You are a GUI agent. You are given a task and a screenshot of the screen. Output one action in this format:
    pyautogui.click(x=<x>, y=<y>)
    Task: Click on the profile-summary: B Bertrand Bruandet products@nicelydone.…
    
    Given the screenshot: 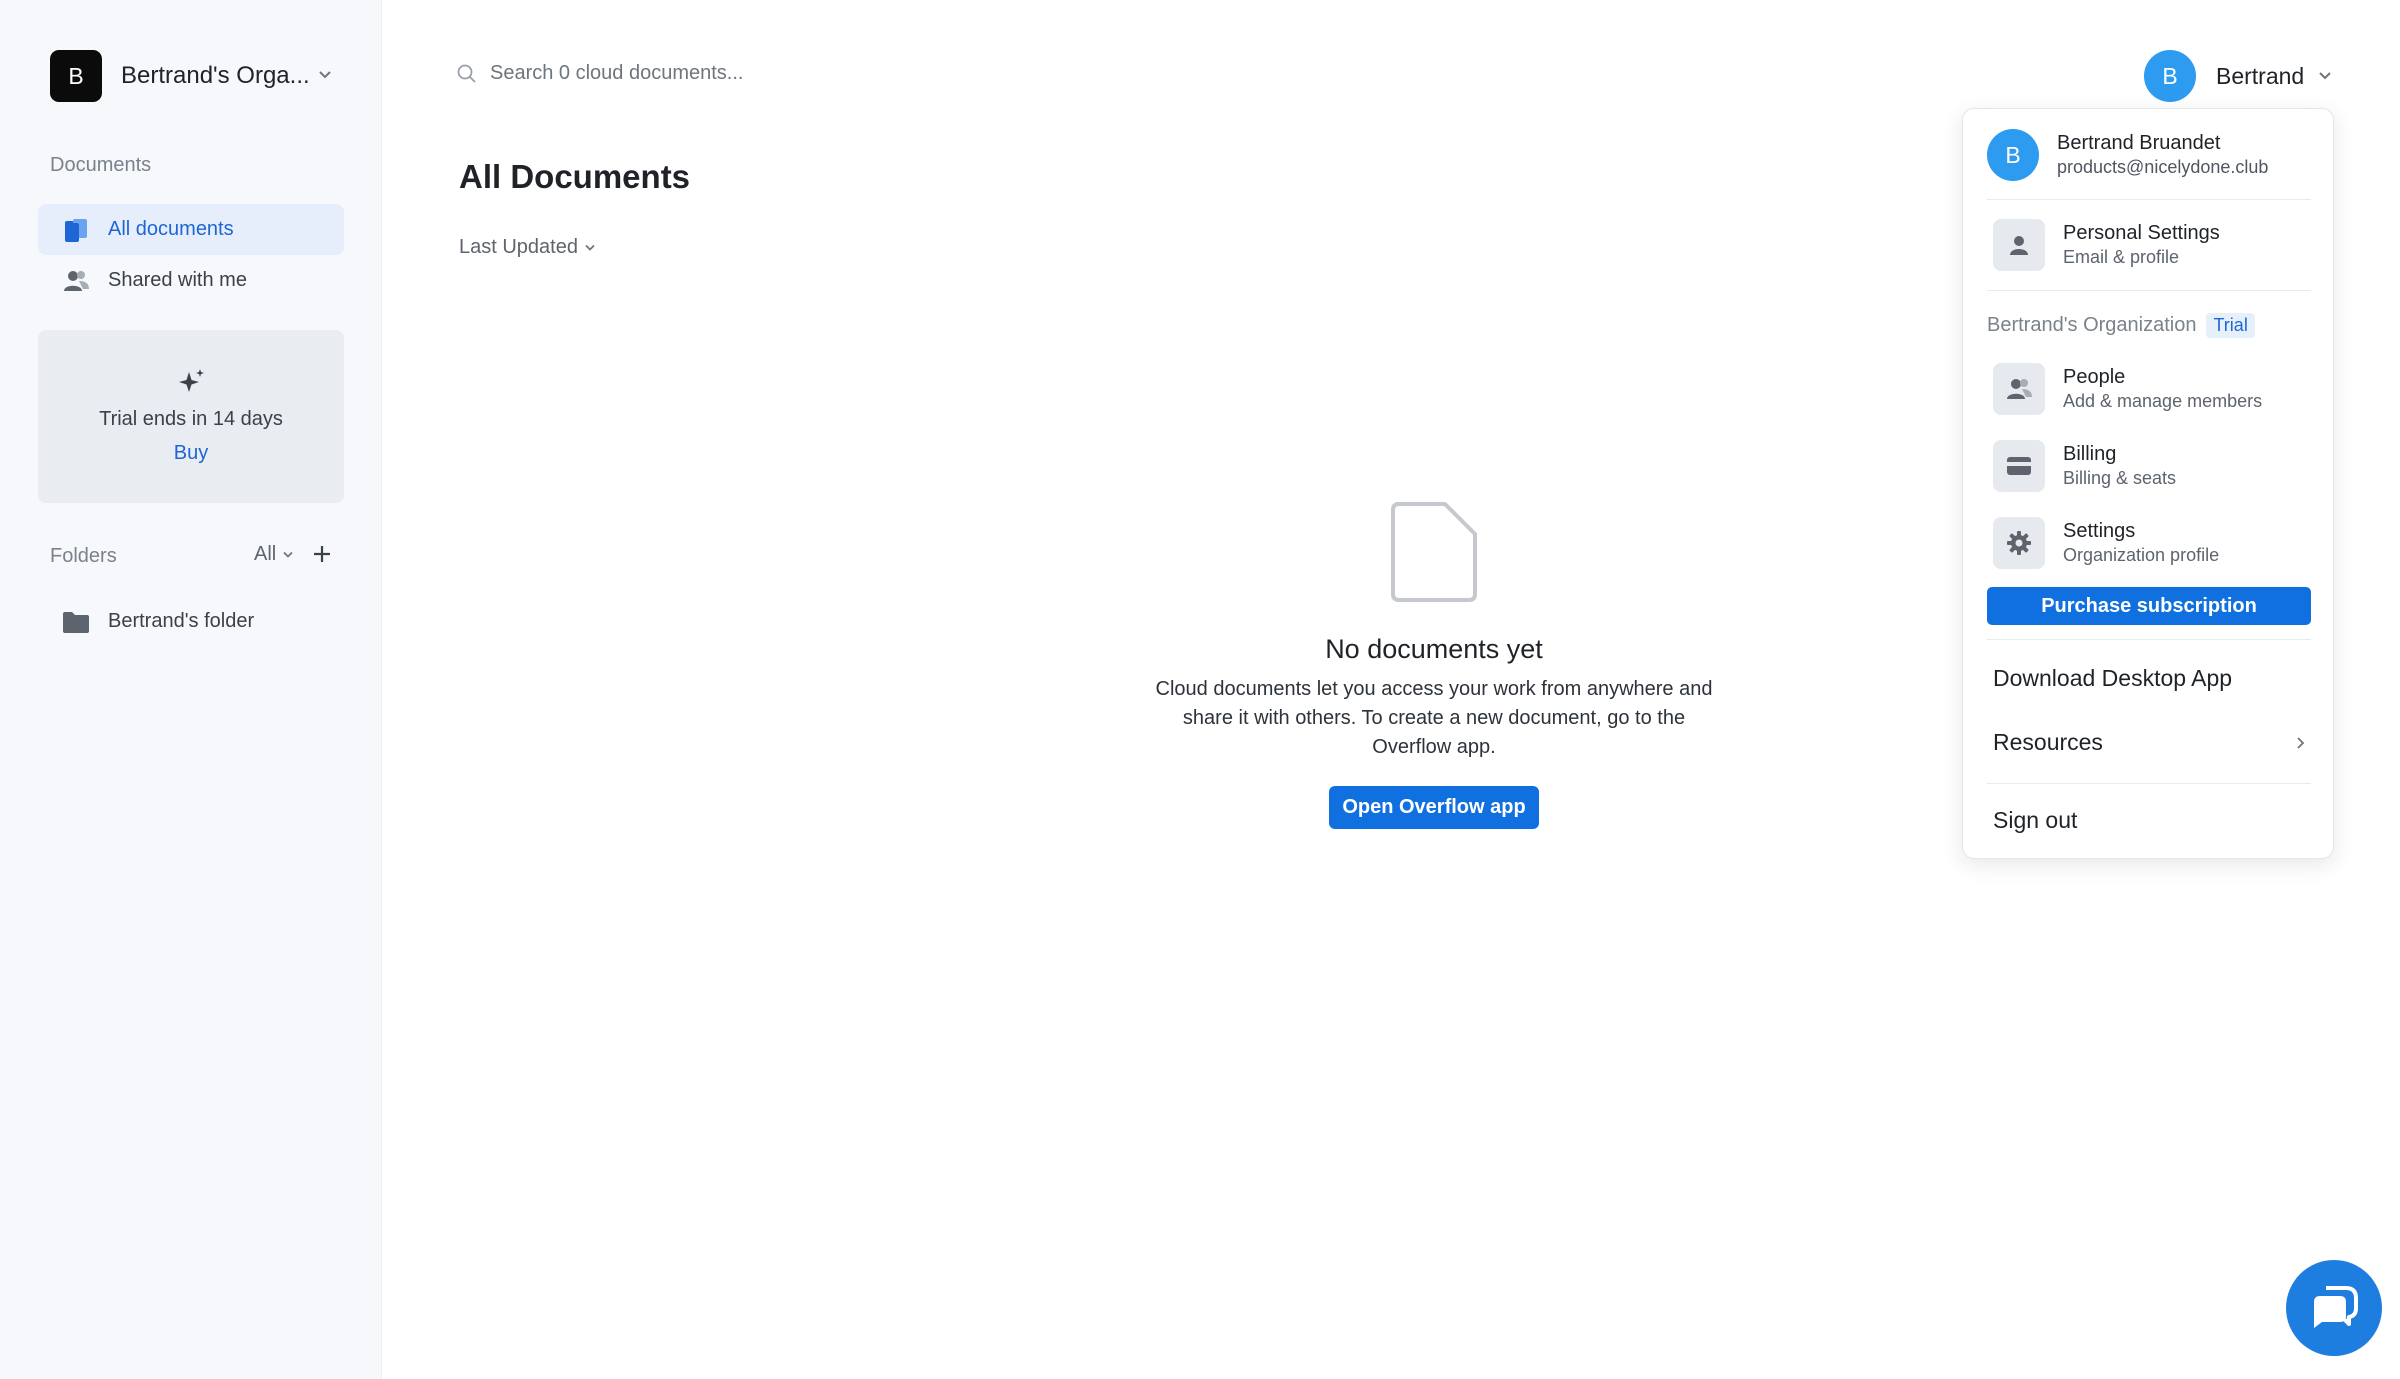 What is the action you would take?
    pyautogui.click(x=2127, y=155)
    